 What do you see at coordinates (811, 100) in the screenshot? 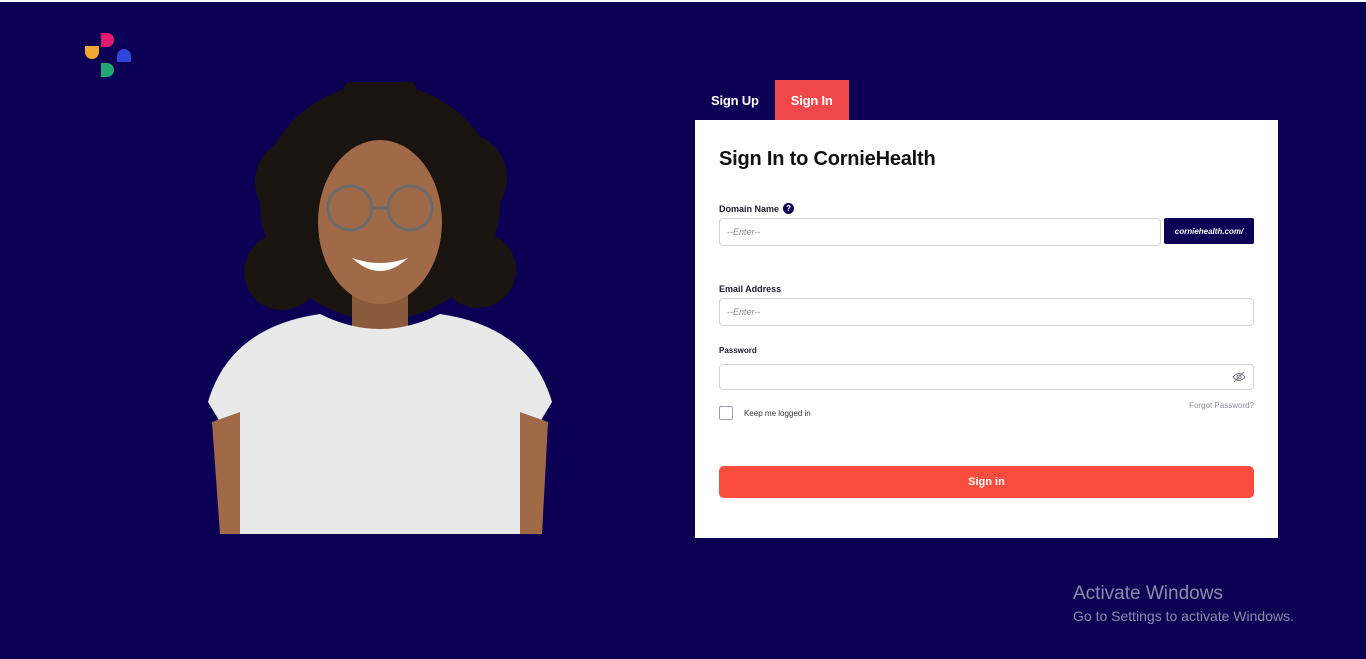
I see `tab-sign-in: Sign In` at bounding box center [811, 100].